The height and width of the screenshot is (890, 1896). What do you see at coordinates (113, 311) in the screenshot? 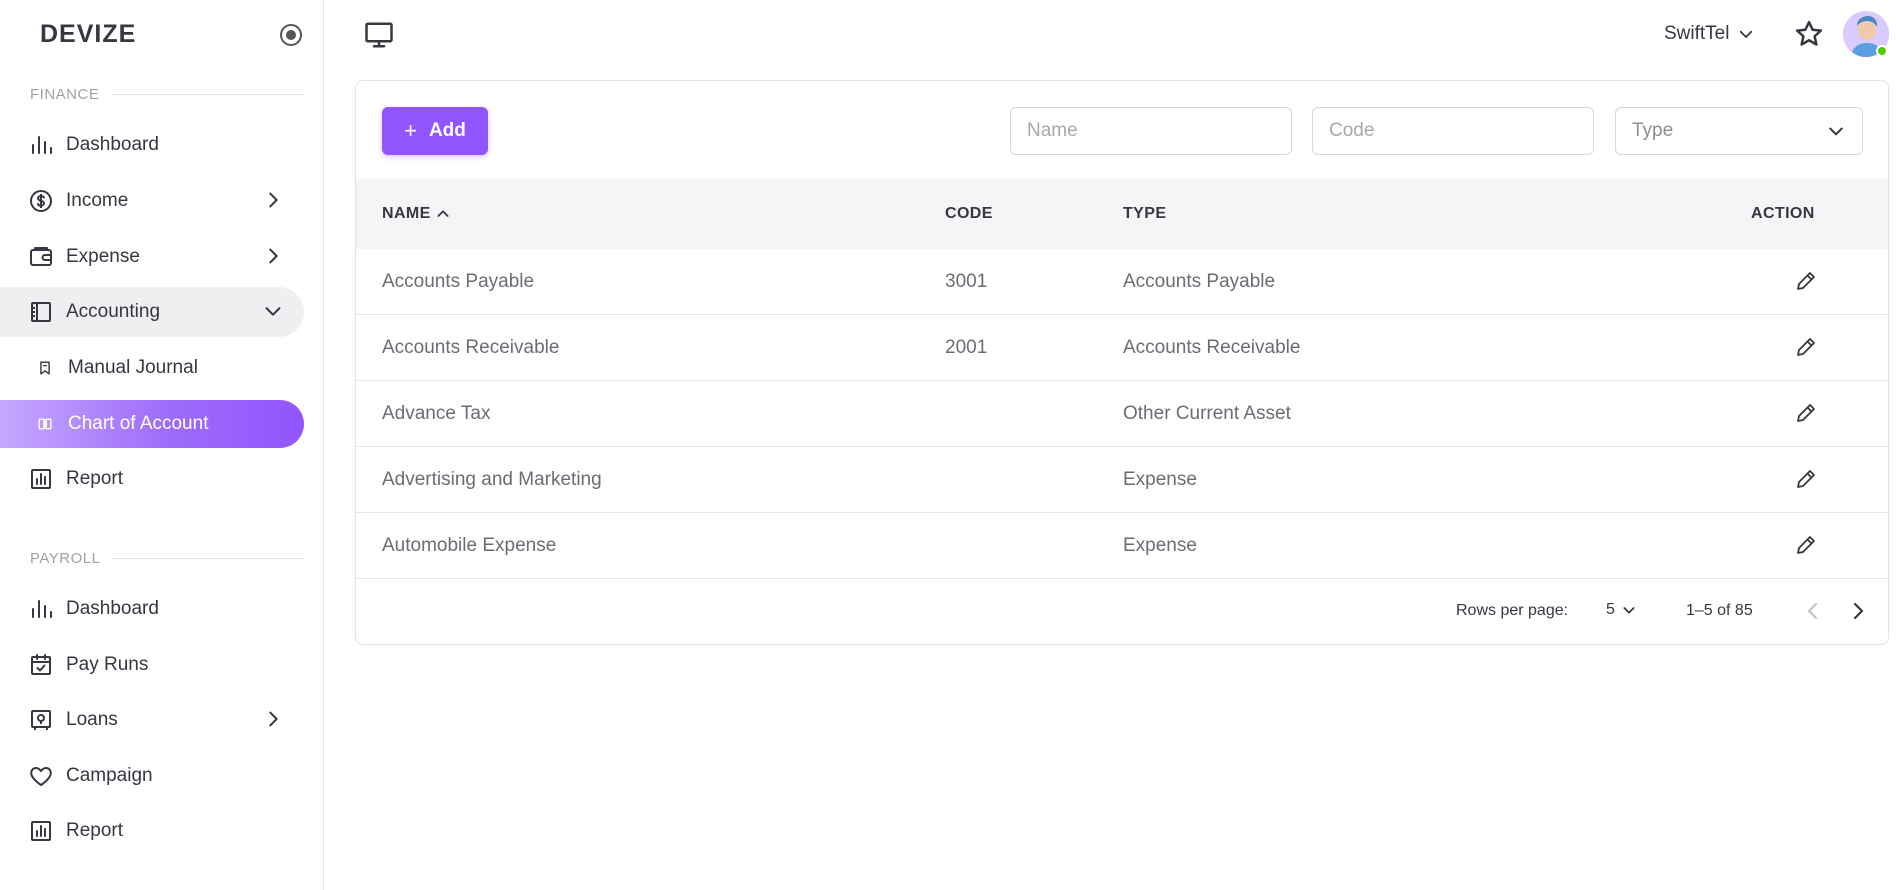
I see `sidebar-item-label: Accounting` at bounding box center [113, 311].